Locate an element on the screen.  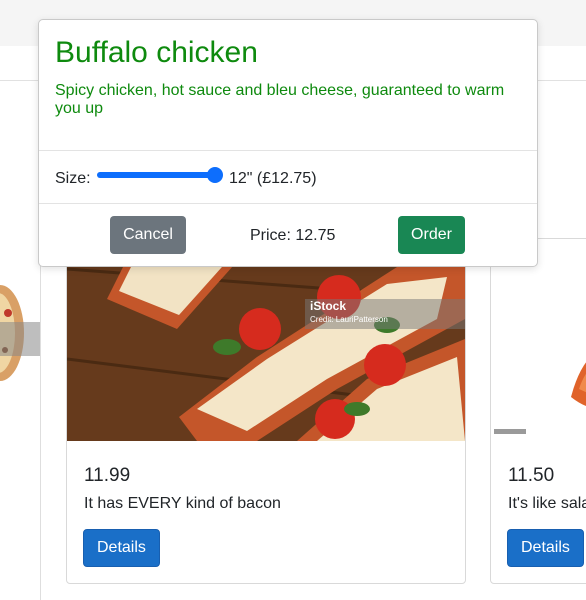
image-watermark: iStock is located at coordinates (328, 306).